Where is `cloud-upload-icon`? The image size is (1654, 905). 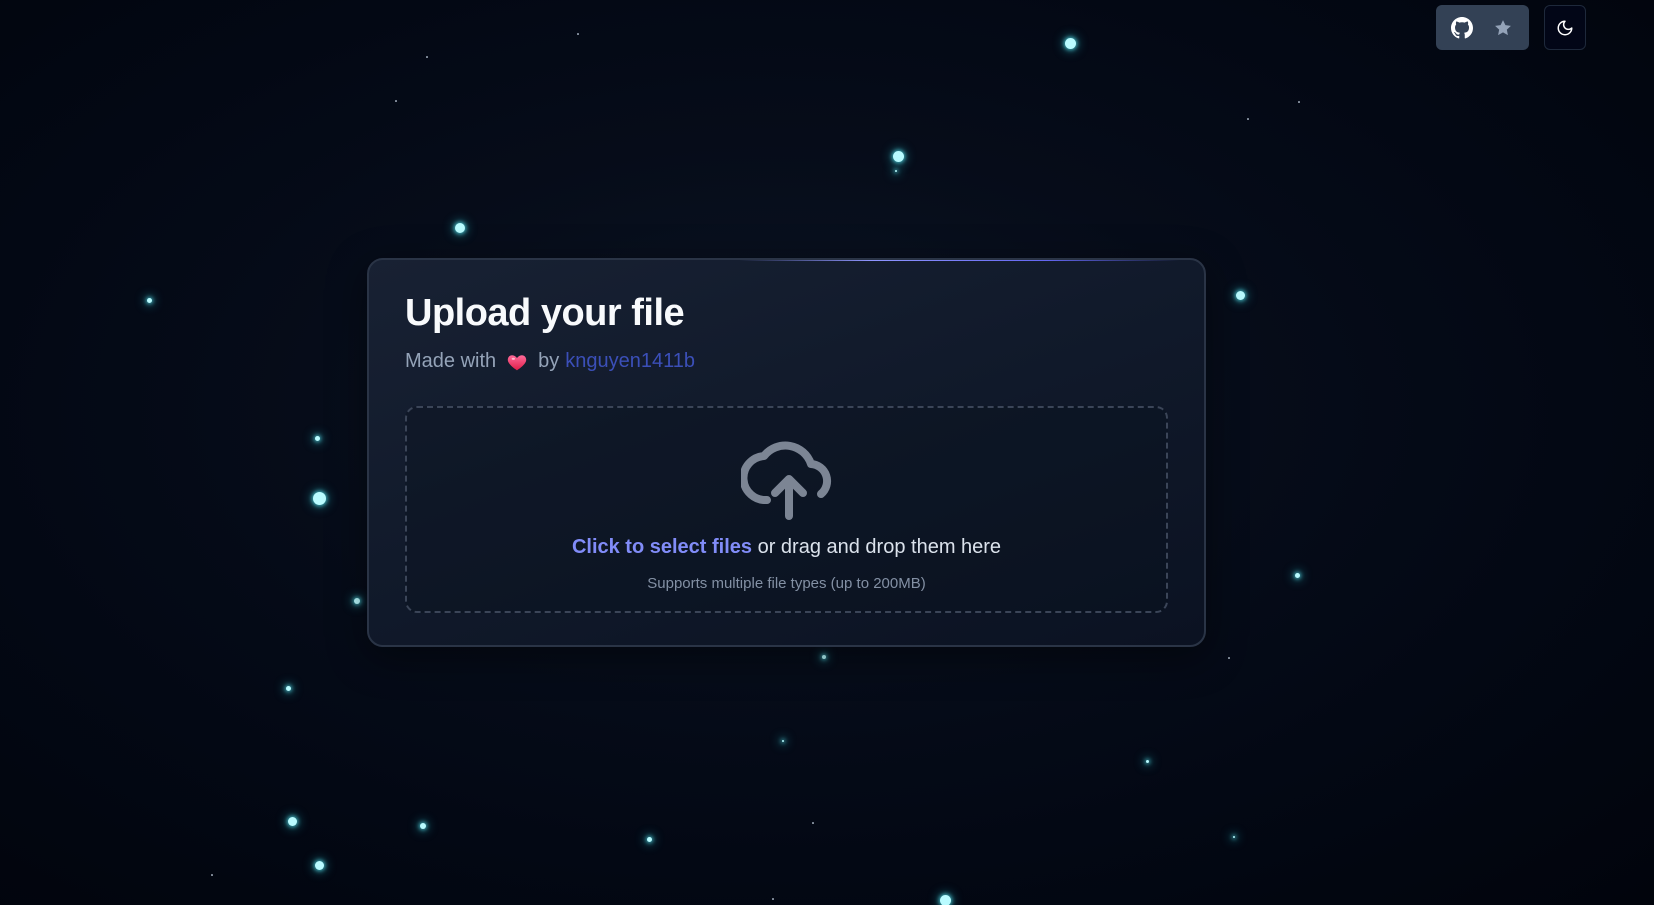
cloud-upload-icon is located at coordinates (786, 480).